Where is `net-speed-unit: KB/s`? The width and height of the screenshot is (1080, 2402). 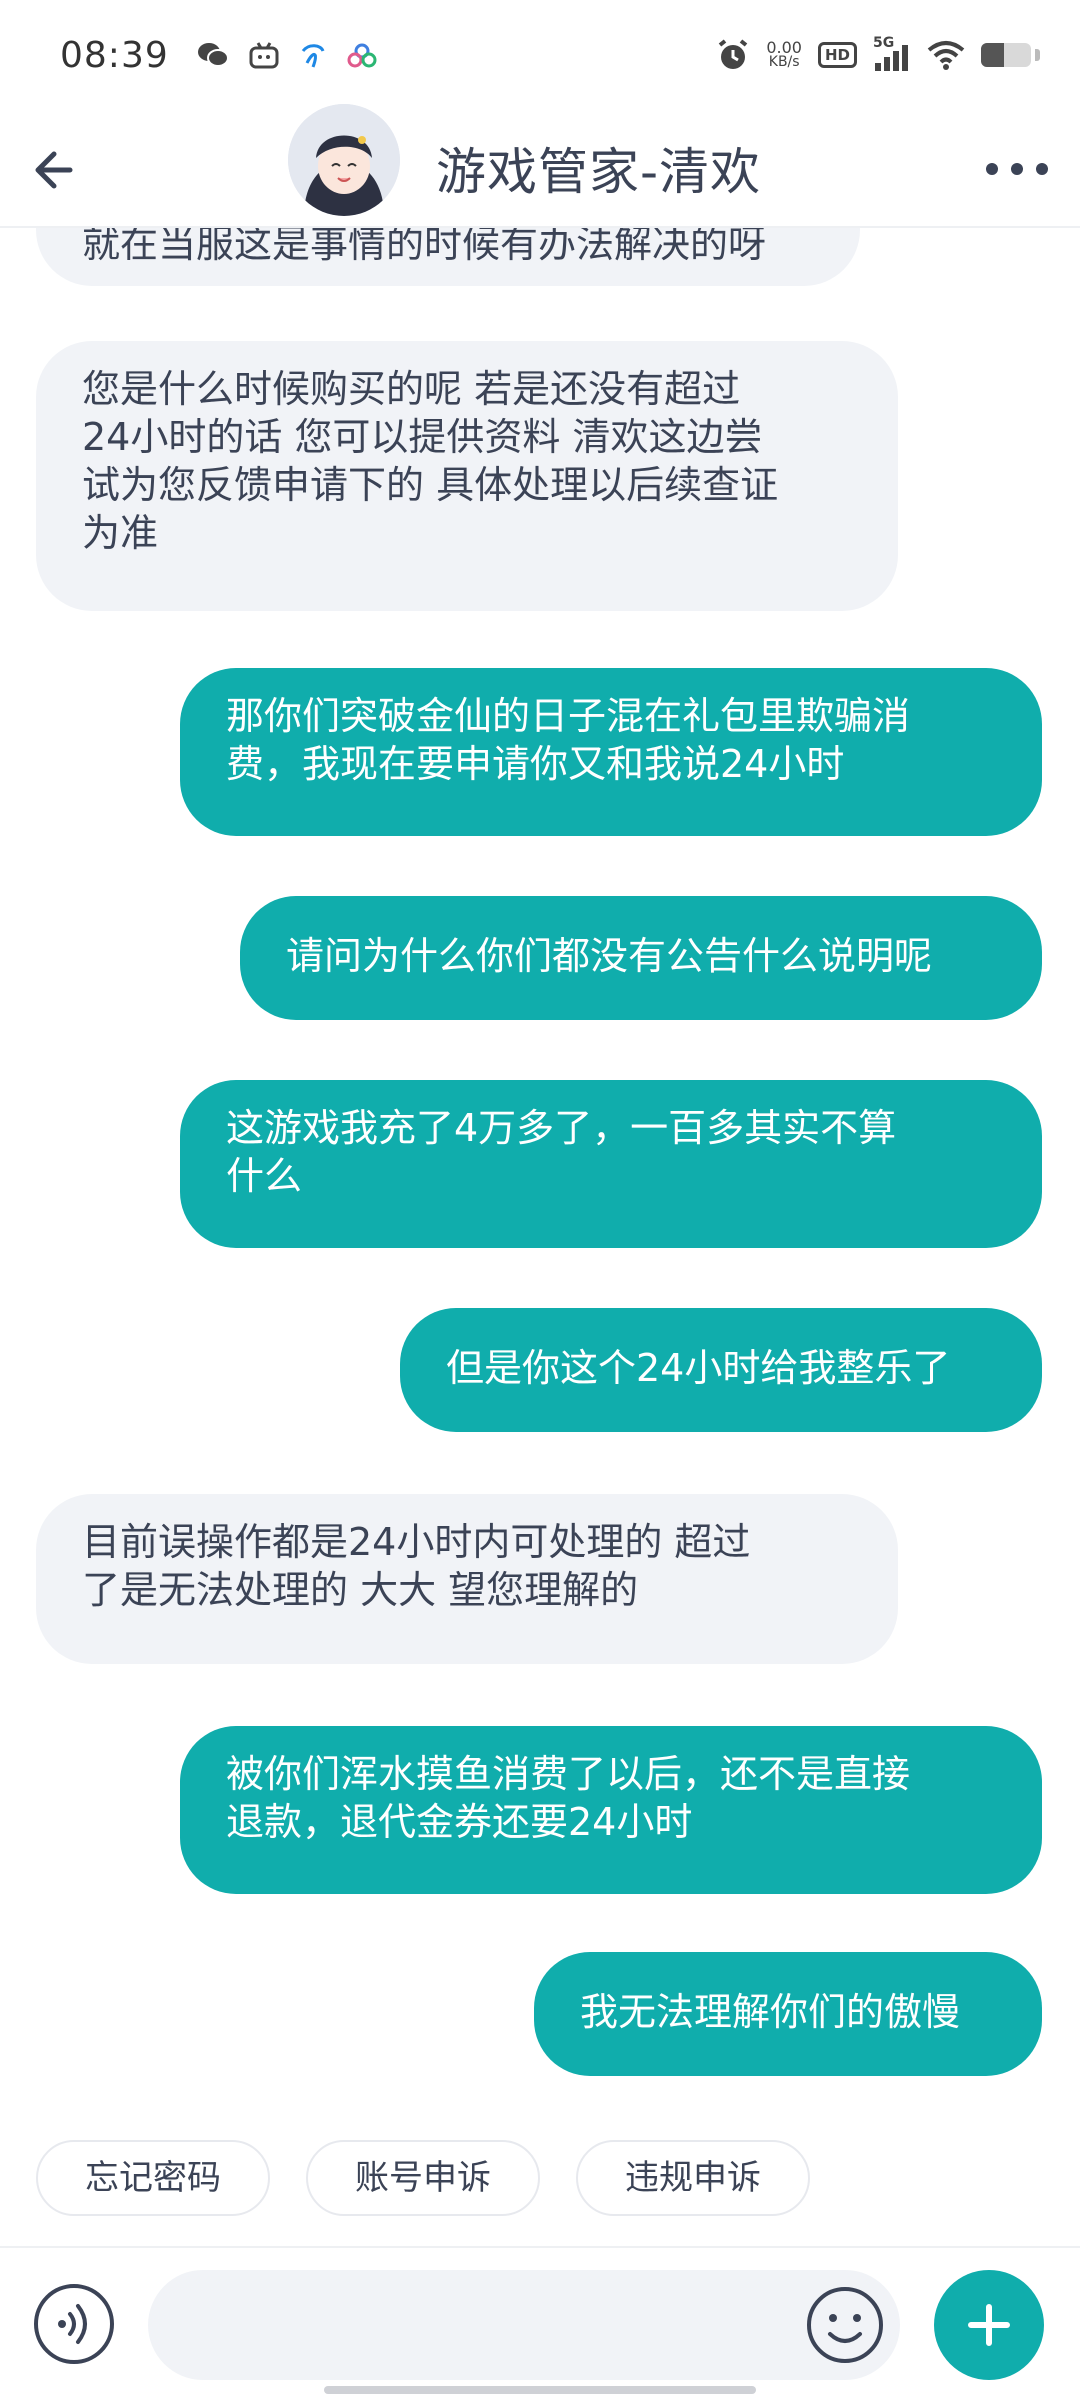 net-speed-unit: KB/s is located at coordinates (784, 62).